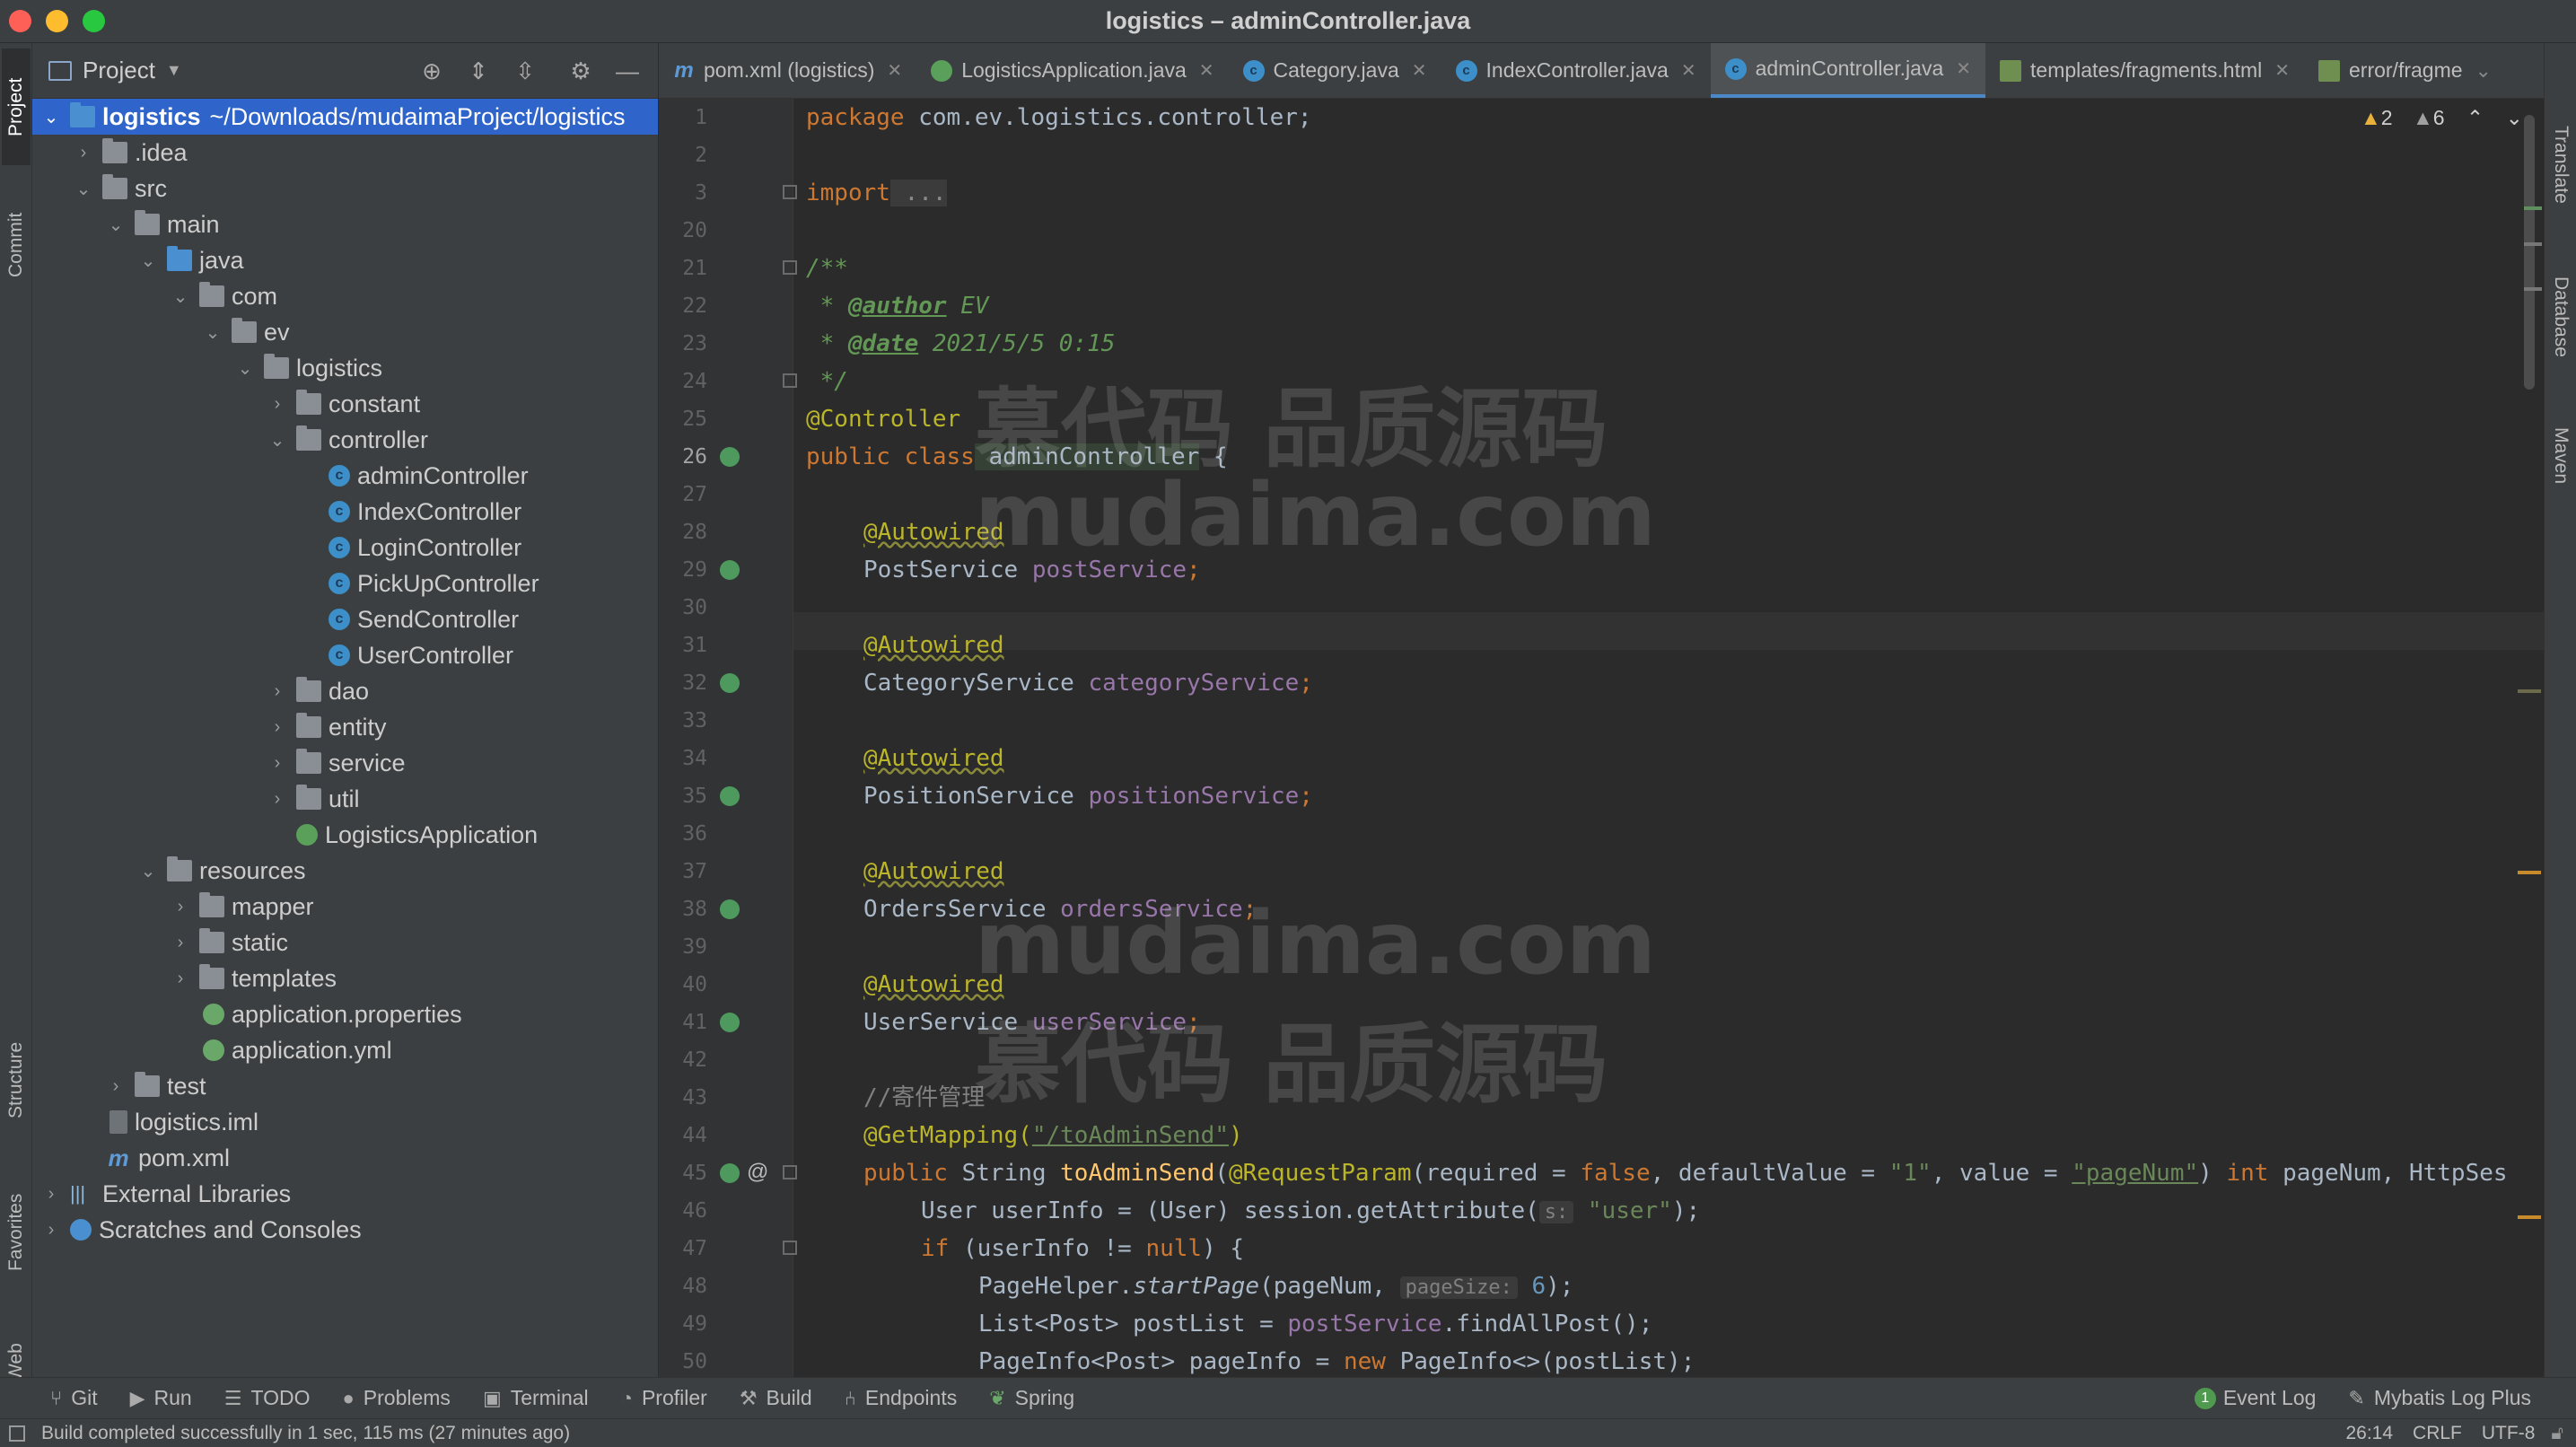 The width and height of the screenshot is (2576, 1447). I want to click on tree-item-usercontroller: c UserController, so click(345, 655).